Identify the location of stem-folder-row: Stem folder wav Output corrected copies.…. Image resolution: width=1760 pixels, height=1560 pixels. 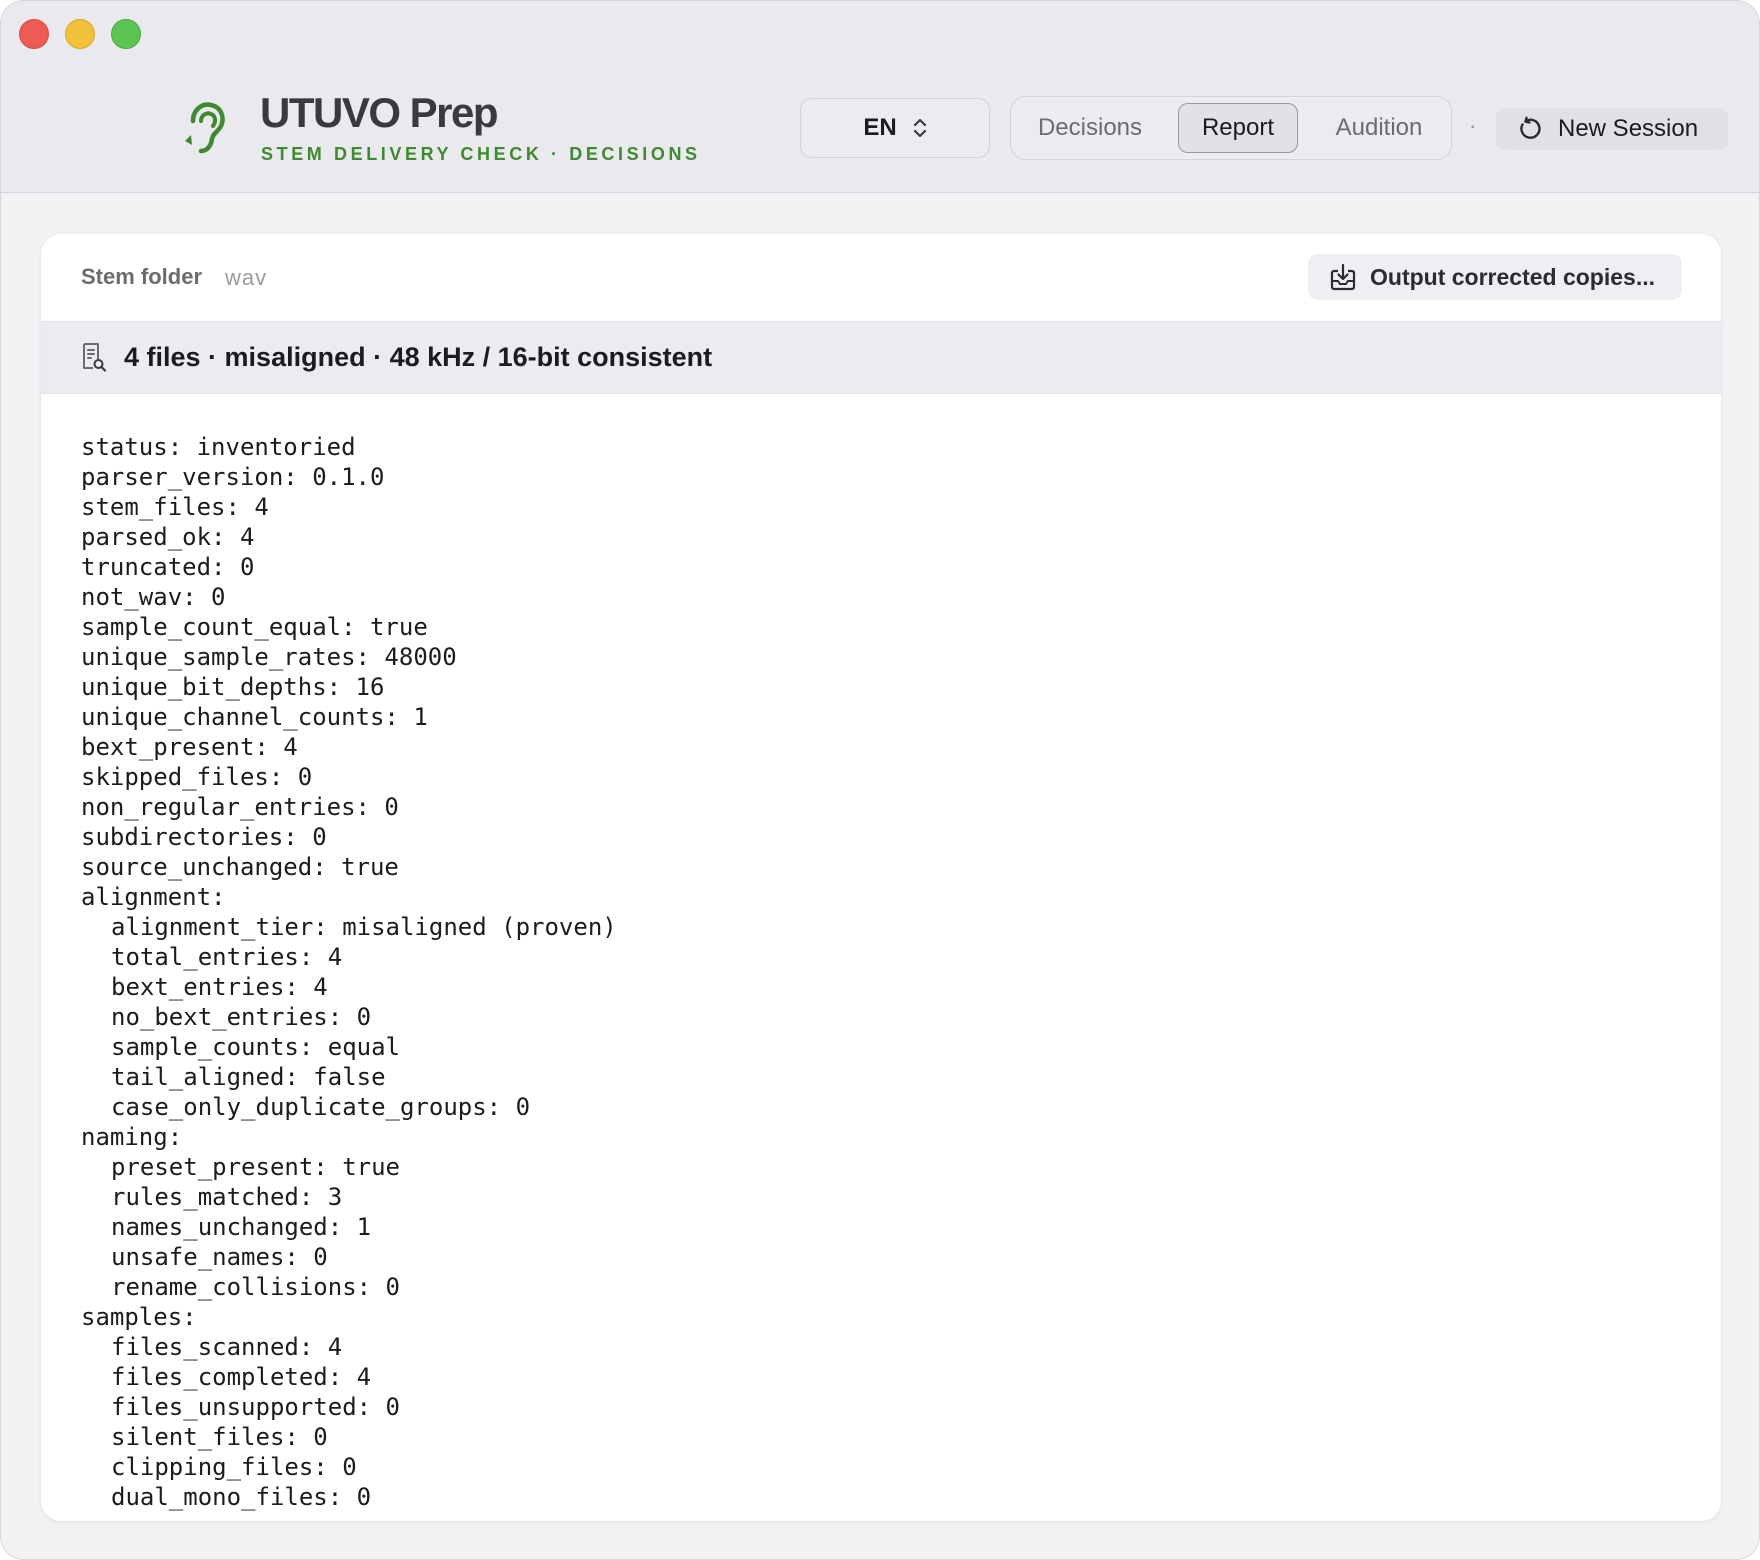
(881, 278).